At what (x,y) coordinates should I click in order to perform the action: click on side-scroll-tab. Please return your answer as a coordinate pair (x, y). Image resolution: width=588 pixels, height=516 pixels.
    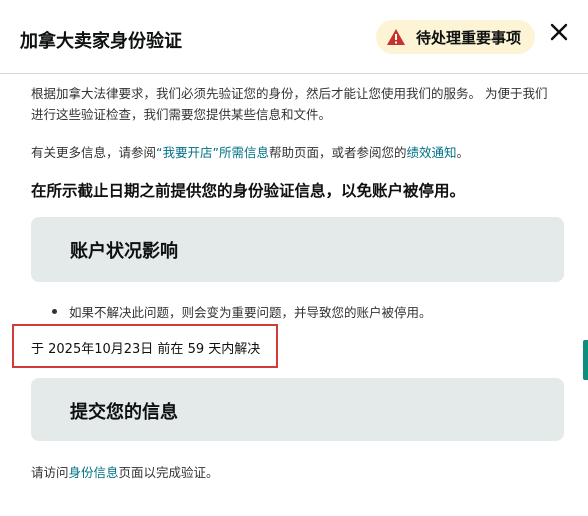
    Looking at the image, I should click on (585, 360).